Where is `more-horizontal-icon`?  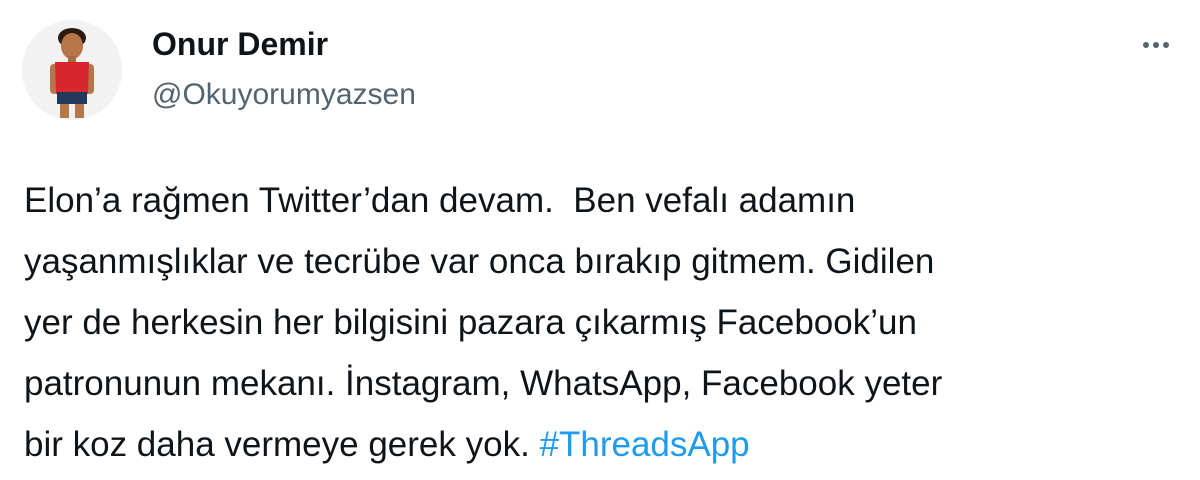 more-horizontal-icon is located at coordinates (1156, 45).